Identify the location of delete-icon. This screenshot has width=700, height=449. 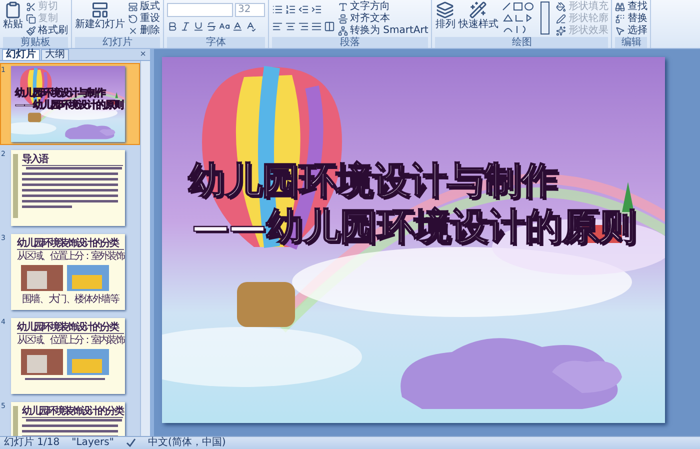
(133, 31).